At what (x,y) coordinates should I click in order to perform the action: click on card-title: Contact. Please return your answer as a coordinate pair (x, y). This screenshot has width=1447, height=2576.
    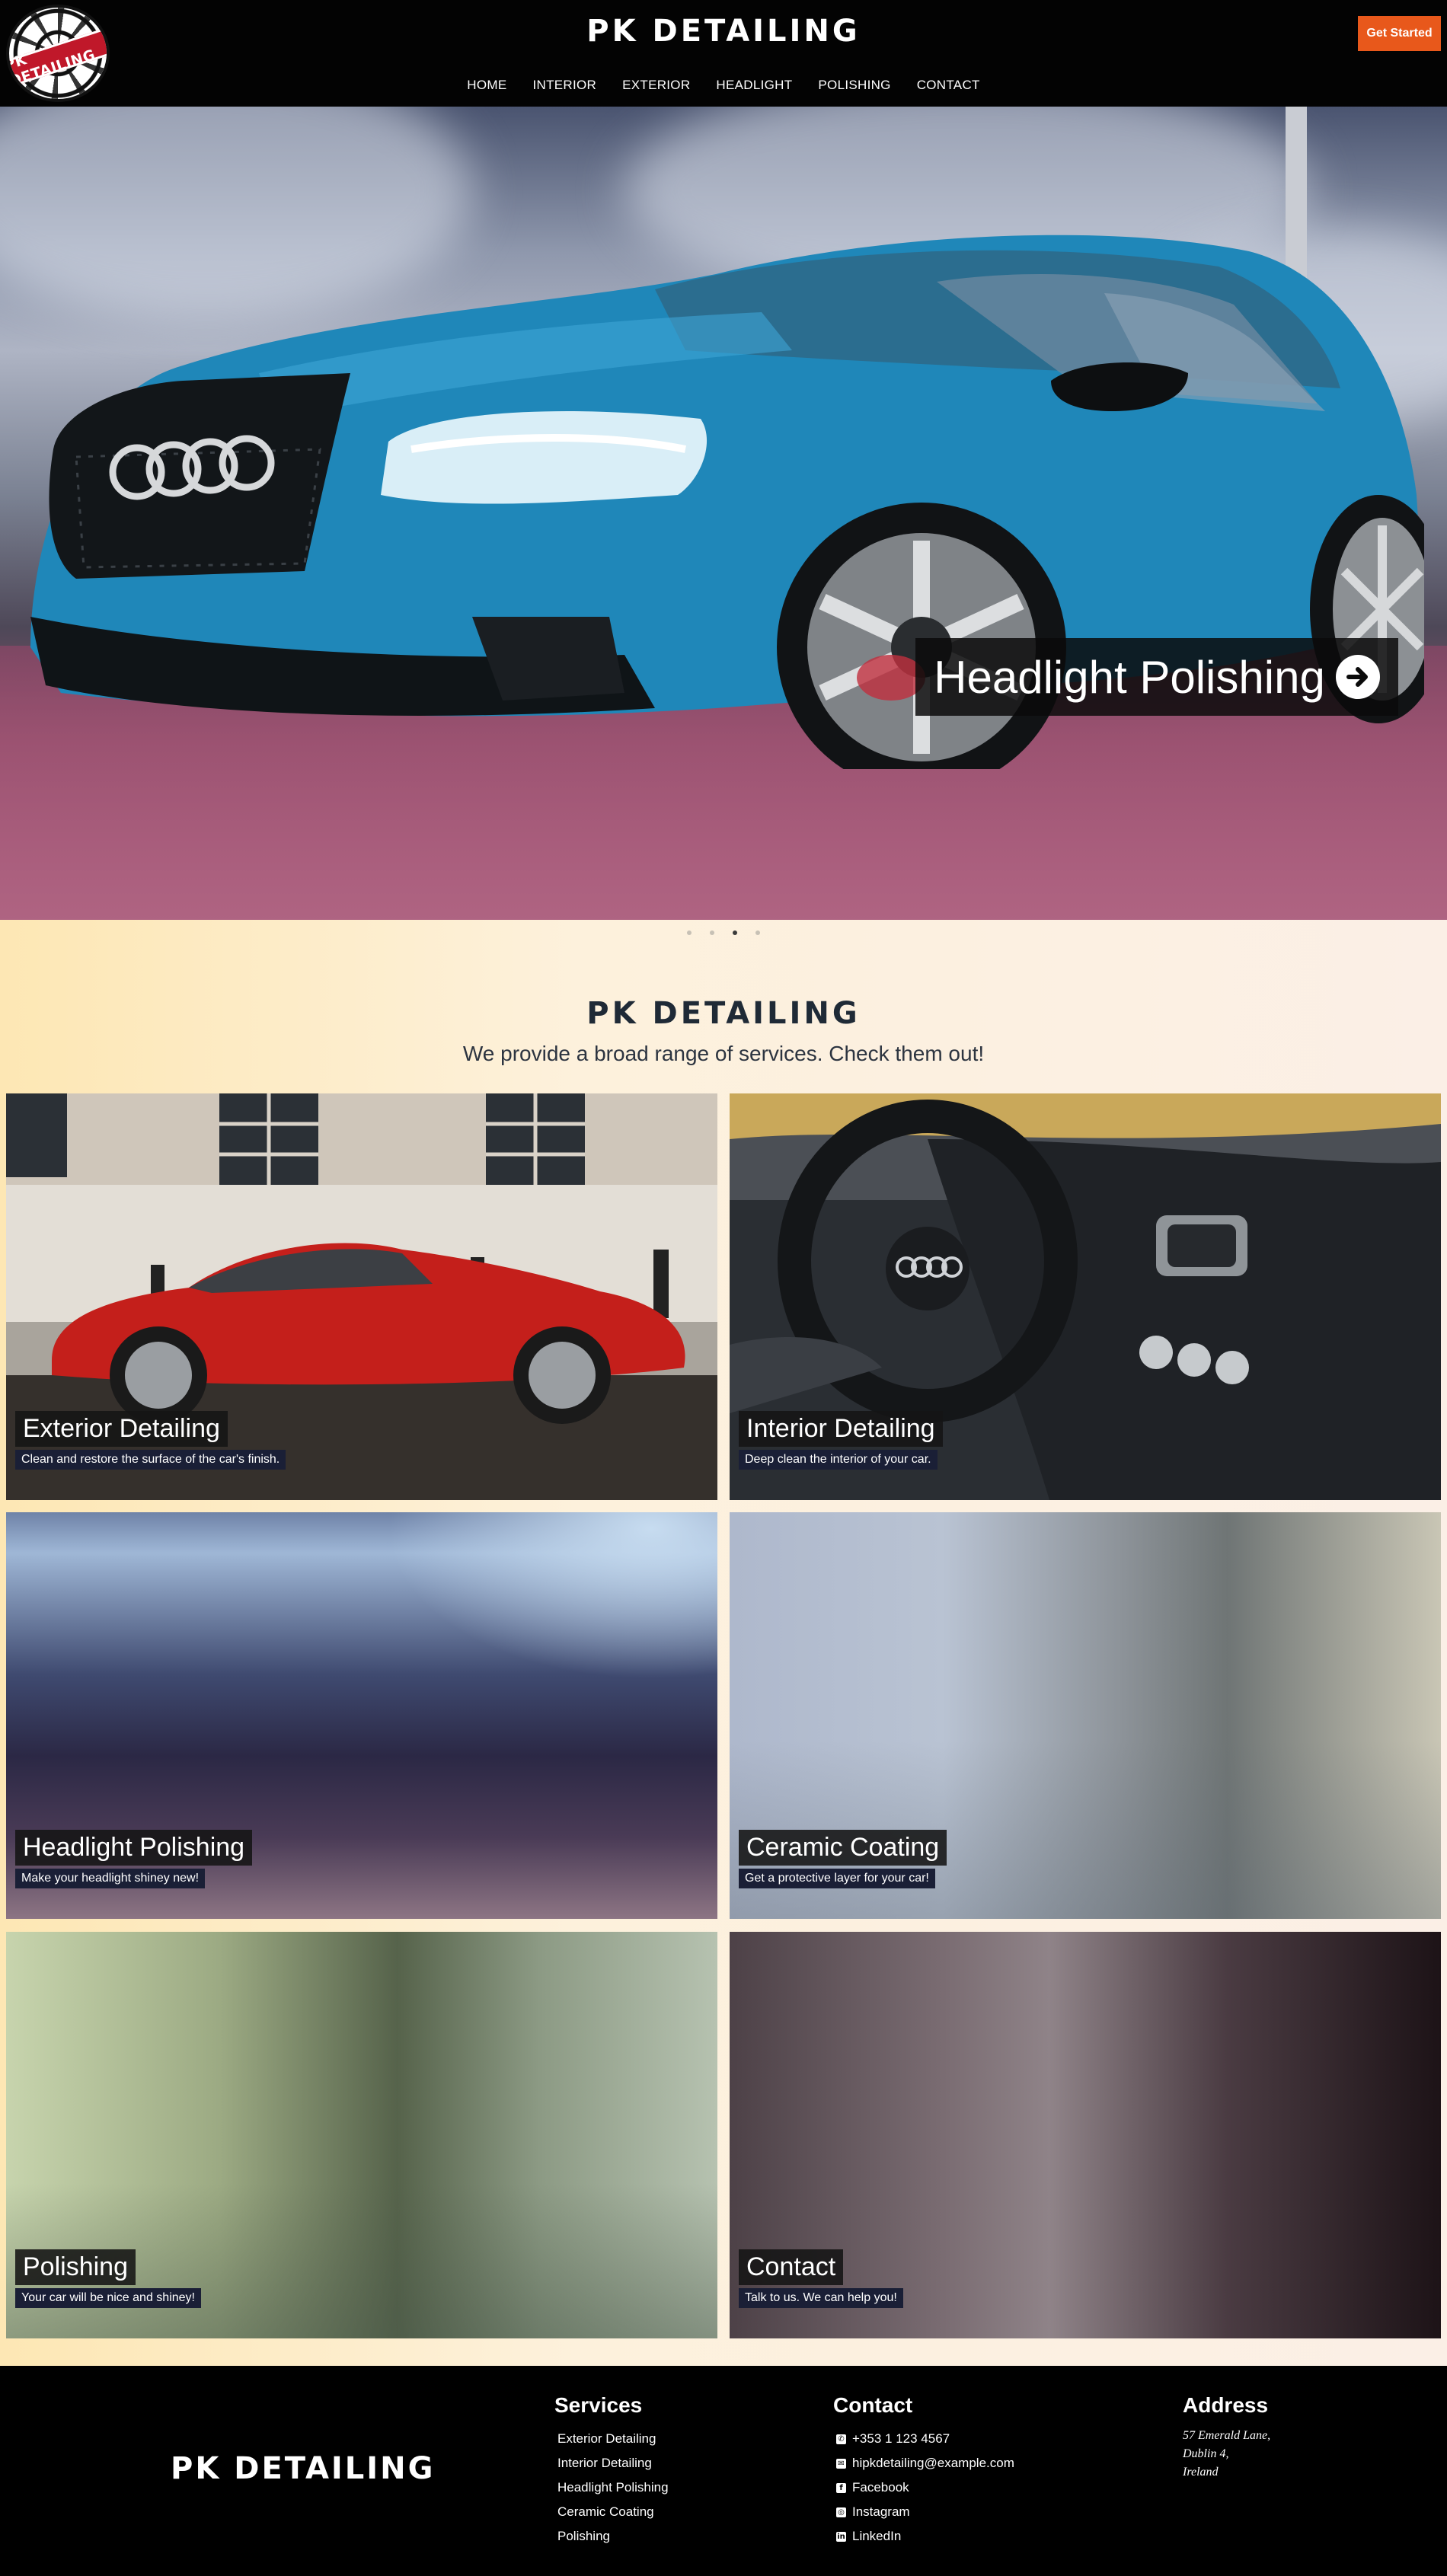
    Looking at the image, I should click on (791, 2267).